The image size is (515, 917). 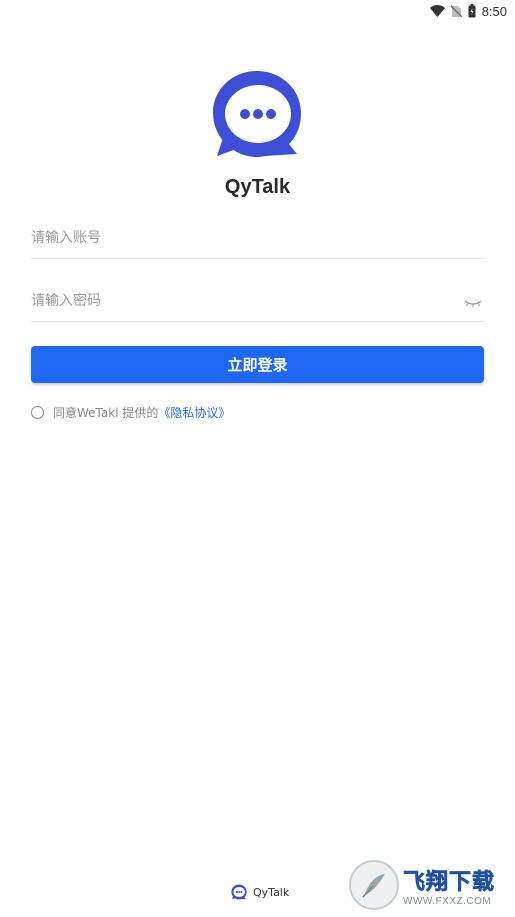 I want to click on chat-bubble-small-icon, so click(x=239, y=892).